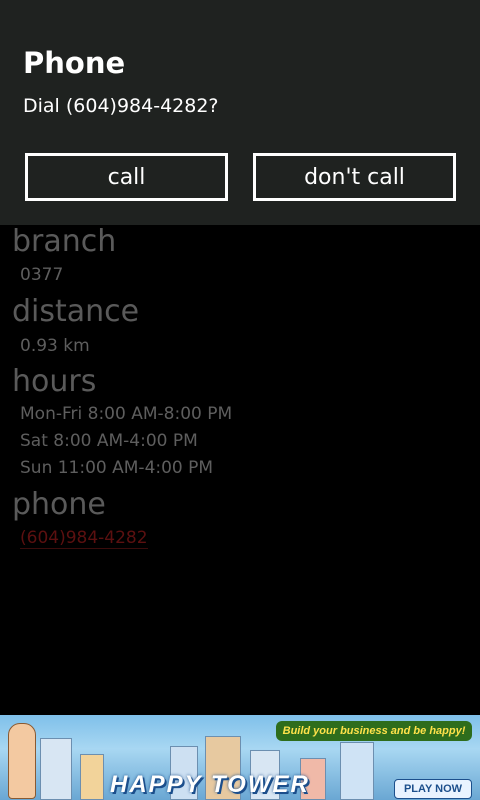  Describe the element at coordinates (55, 346) in the screenshot. I see `distance-value: 0.93 km` at that location.